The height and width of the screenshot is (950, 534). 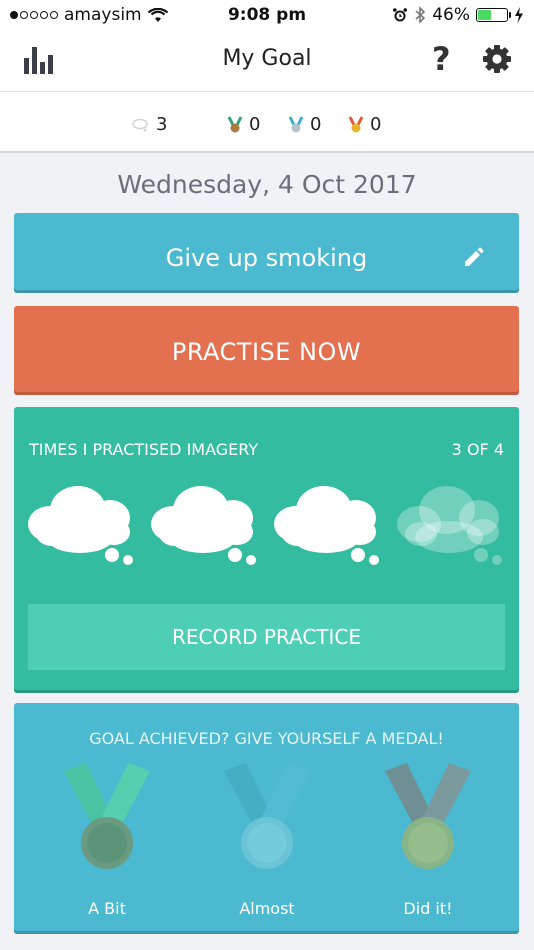 What do you see at coordinates (266, 352) in the screenshot?
I see `practise-now-label: PRACTISE NOW` at bounding box center [266, 352].